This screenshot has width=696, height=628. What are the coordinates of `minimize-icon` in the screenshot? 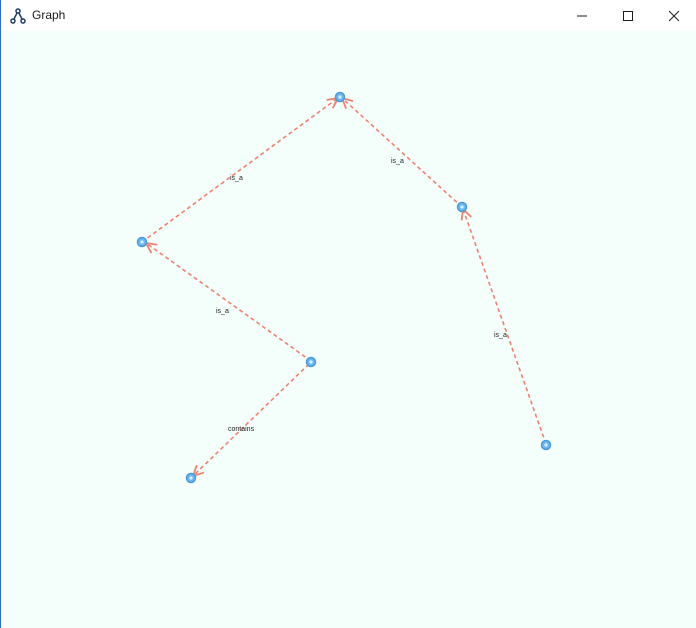 It's located at (582, 15).